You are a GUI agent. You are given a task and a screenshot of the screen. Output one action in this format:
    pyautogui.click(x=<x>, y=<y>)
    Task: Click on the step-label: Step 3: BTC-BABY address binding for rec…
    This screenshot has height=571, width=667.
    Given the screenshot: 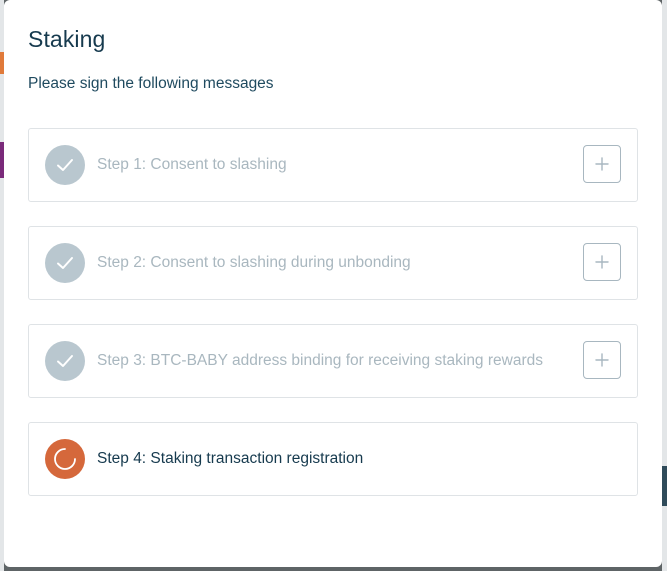 What is the action you would take?
    pyautogui.click(x=320, y=360)
    